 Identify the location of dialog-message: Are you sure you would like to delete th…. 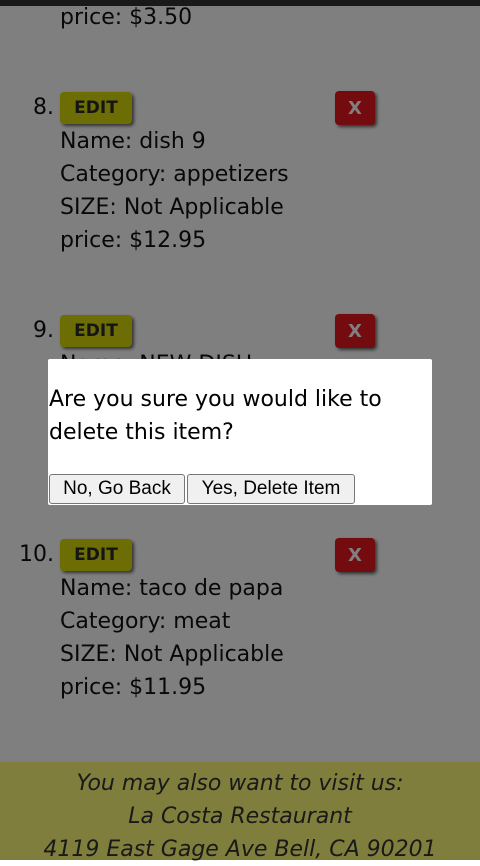
(215, 416).